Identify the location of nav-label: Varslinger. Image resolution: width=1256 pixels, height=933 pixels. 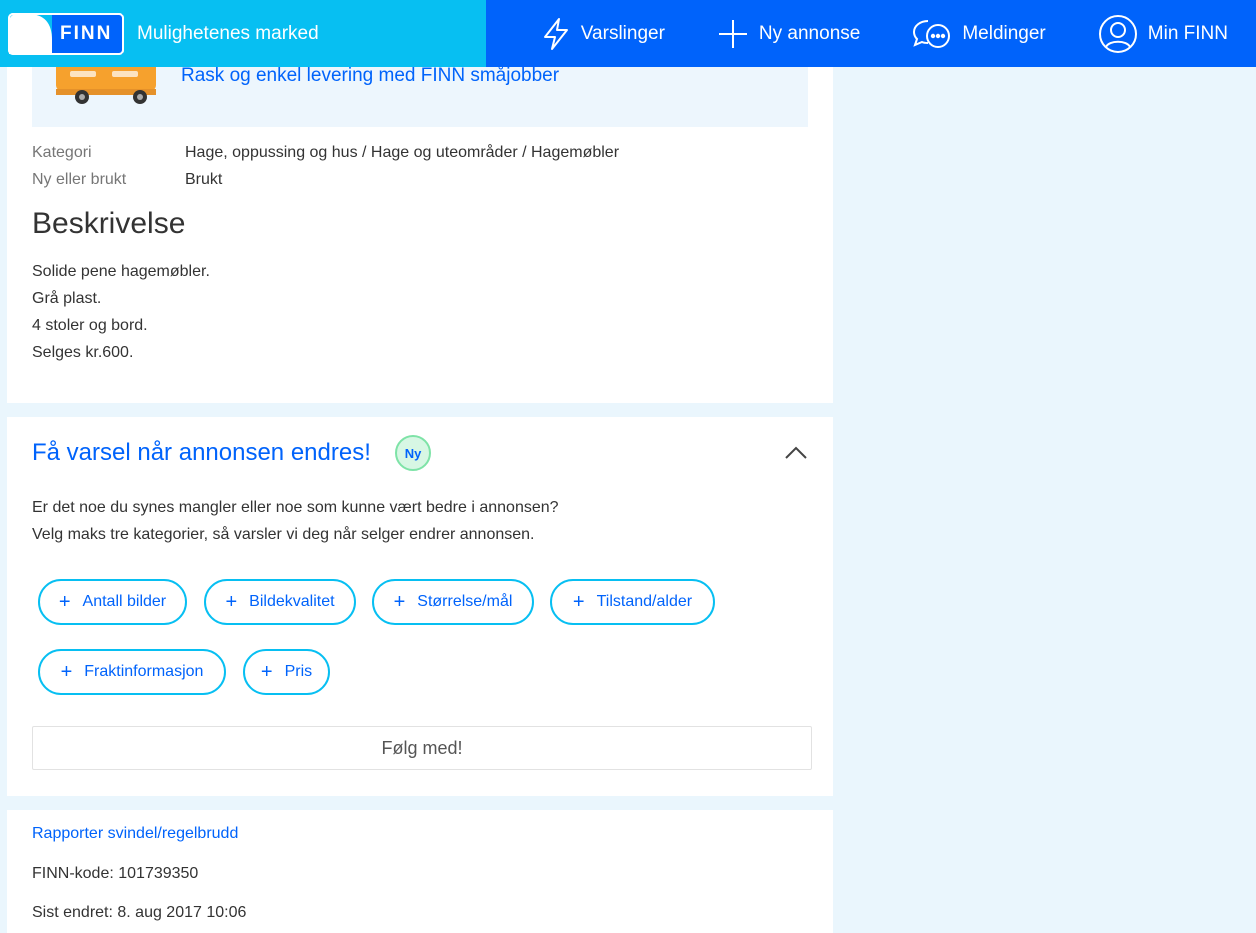
(622, 33).